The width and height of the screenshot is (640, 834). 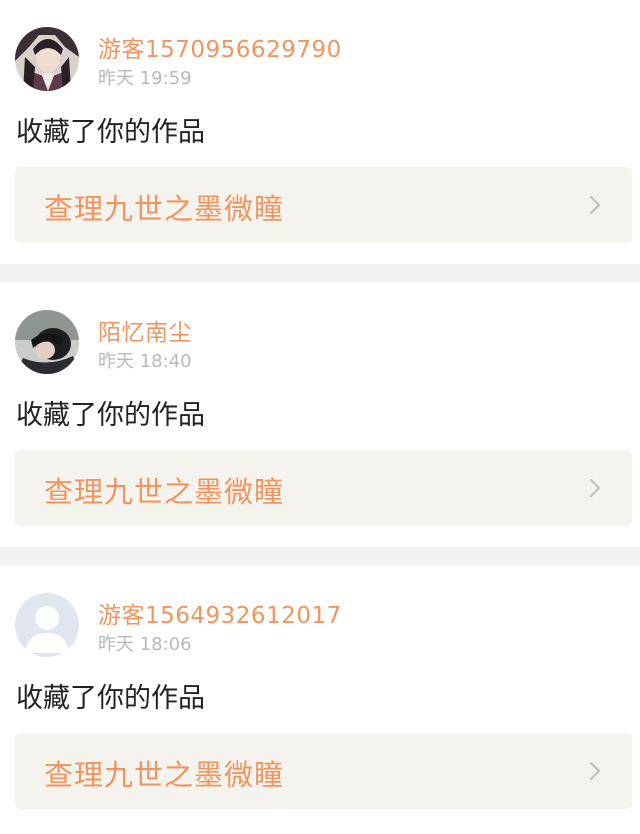 I want to click on photo-avatar-icon, so click(x=47, y=342).